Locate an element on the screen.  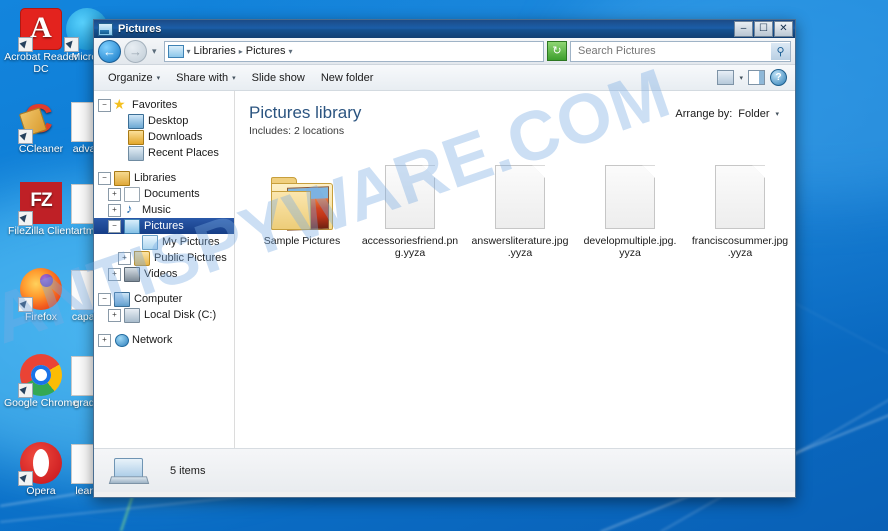
sidebar-item-label: My Pictures is located at coordinates (191, 242).